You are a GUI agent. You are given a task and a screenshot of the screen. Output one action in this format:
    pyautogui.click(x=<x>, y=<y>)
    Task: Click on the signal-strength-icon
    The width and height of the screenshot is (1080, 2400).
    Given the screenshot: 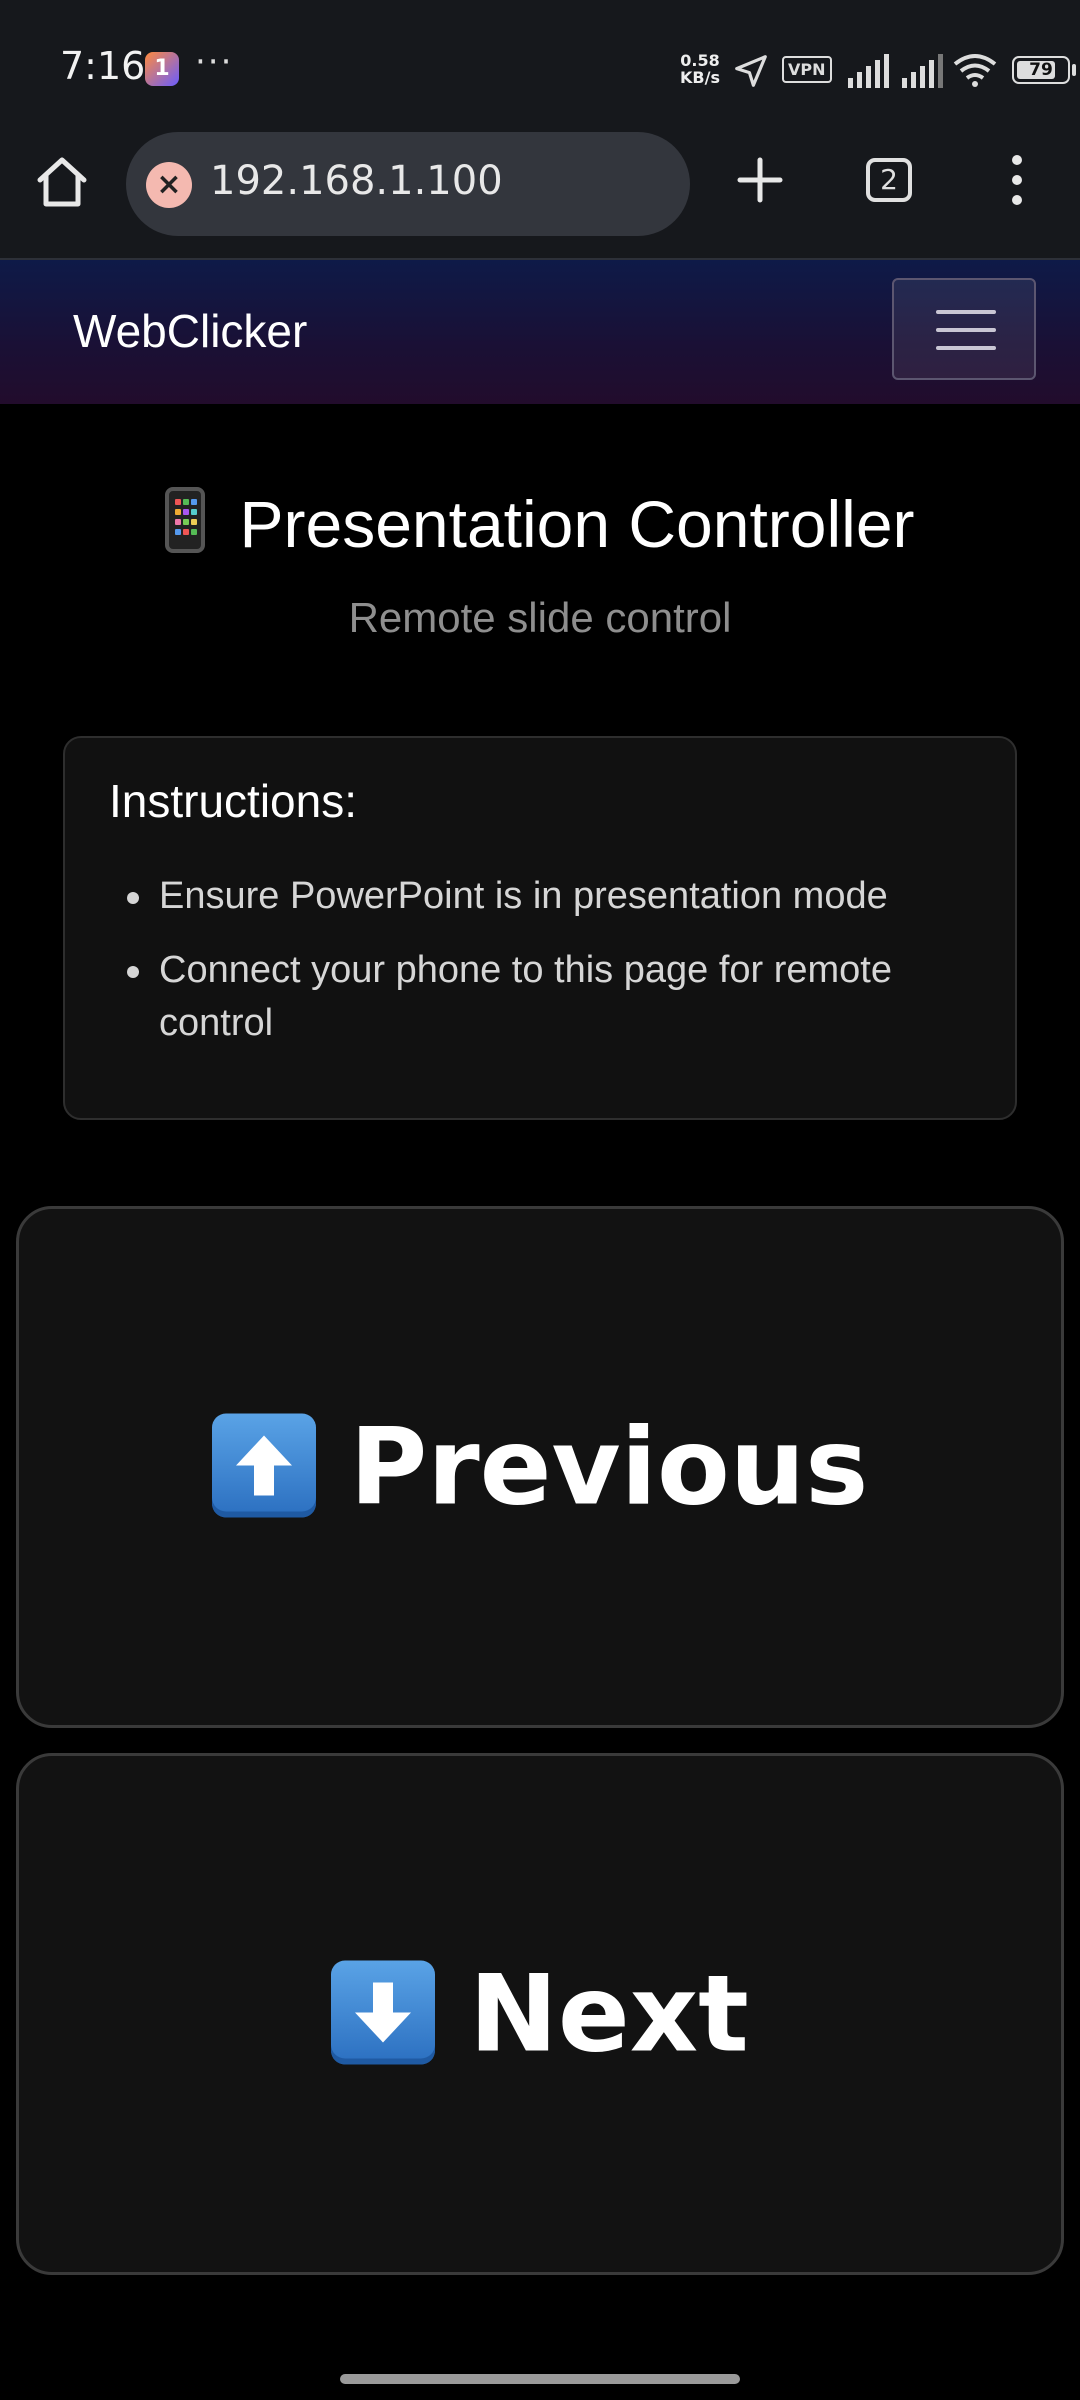 What is the action you would take?
    pyautogui.click(x=868, y=71)
    